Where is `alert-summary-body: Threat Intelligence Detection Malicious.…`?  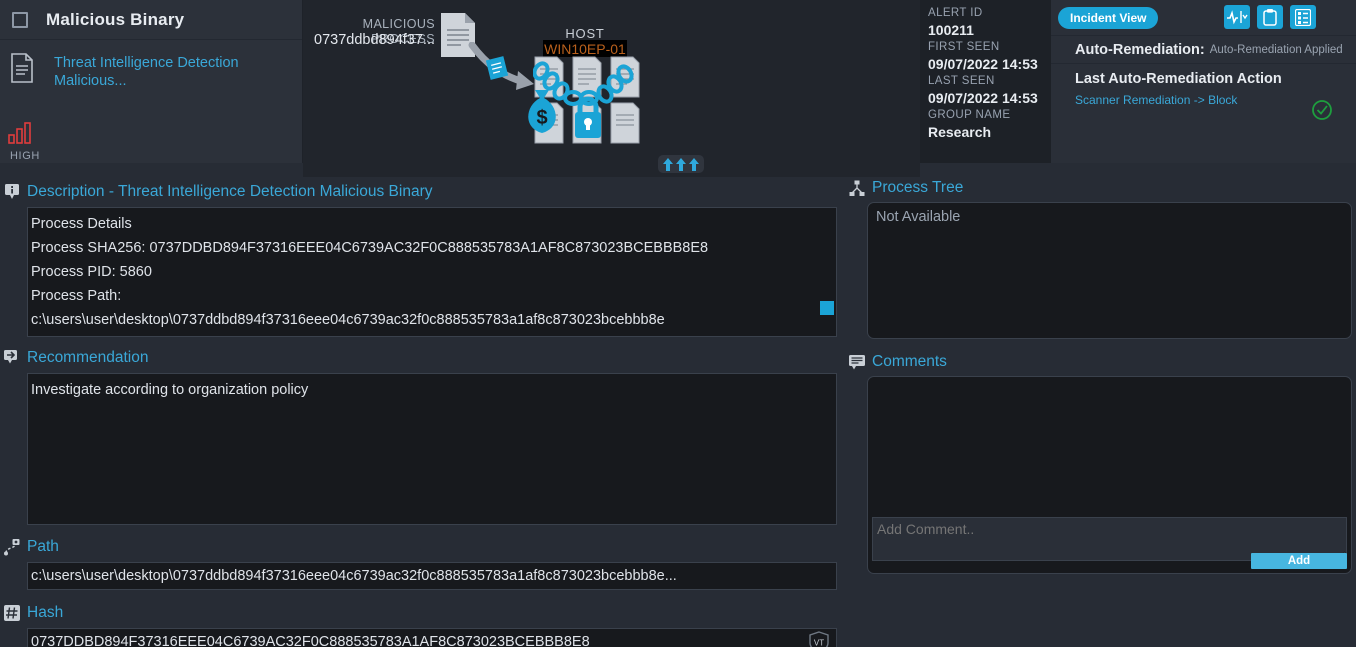 alert-summary-body: Threat Intelligence Detection Malicious.… is located at coordinates (151, 101).